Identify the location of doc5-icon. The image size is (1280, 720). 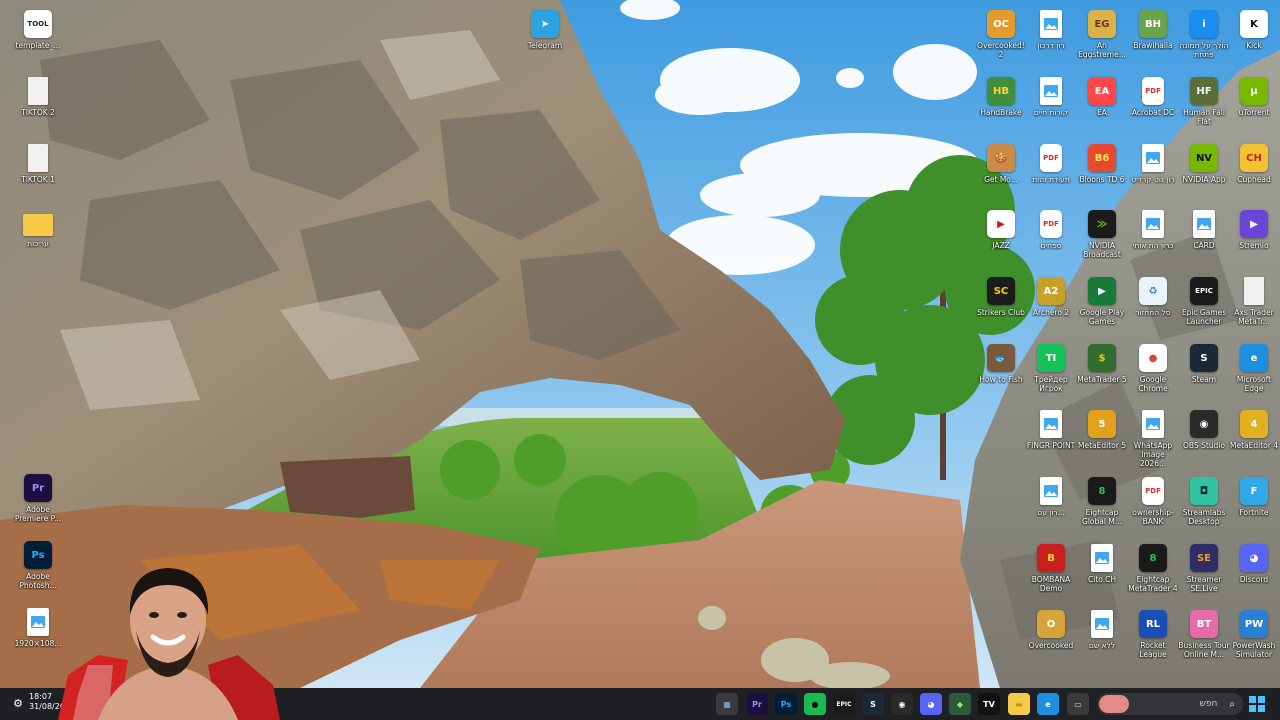
(1051, 491).